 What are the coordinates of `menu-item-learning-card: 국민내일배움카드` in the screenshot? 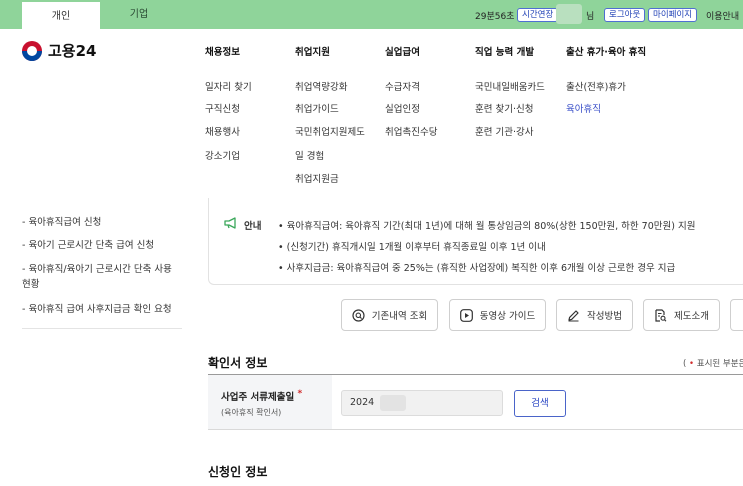 It's located at (510, 86).